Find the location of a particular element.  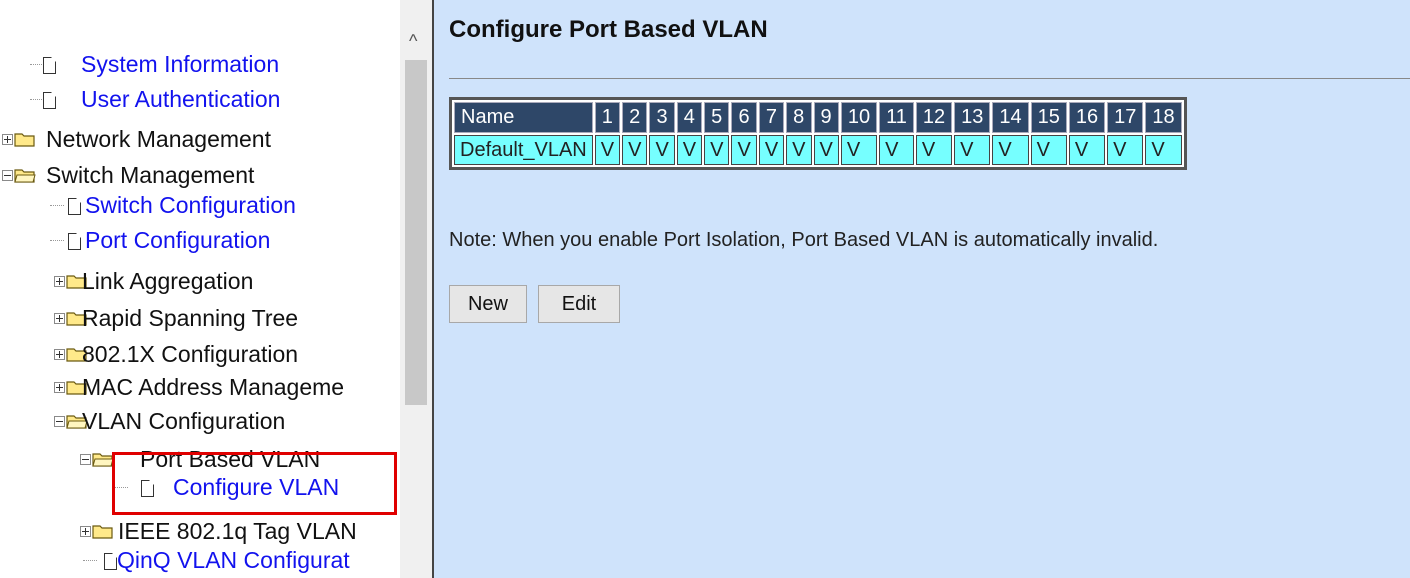

nav-label: Rapid Spanning Tree is located at coordinates (190, 318).